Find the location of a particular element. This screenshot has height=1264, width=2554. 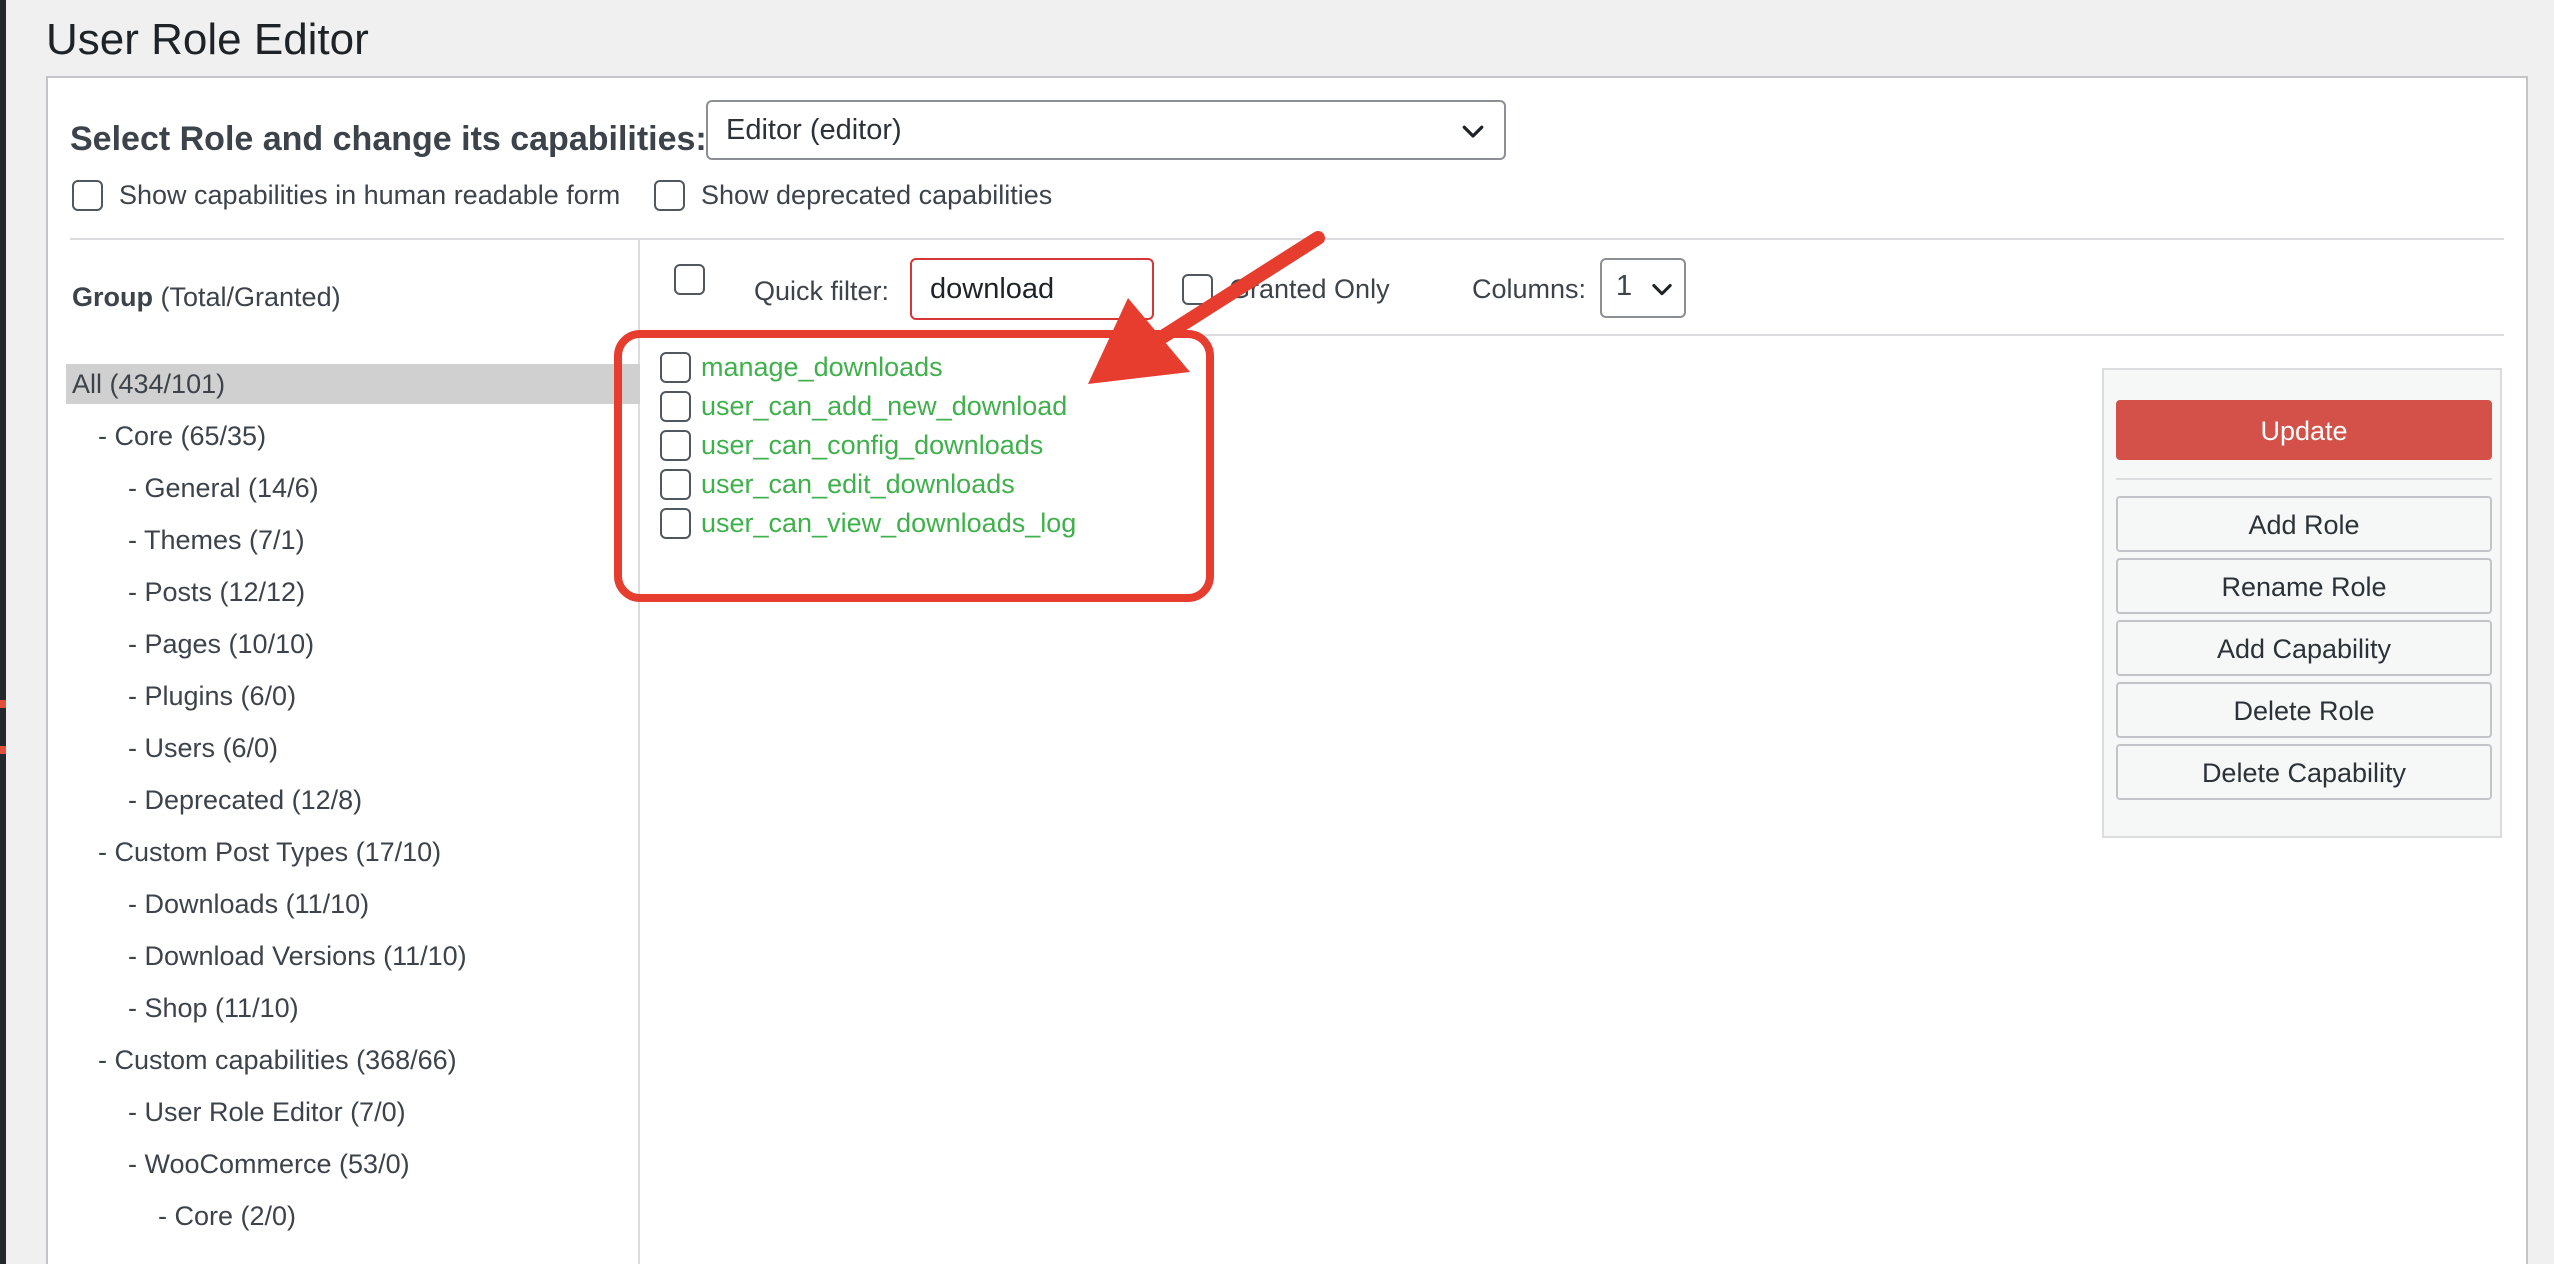

capability-label: user_can_config_downloads is located at coordinates (872, 445).